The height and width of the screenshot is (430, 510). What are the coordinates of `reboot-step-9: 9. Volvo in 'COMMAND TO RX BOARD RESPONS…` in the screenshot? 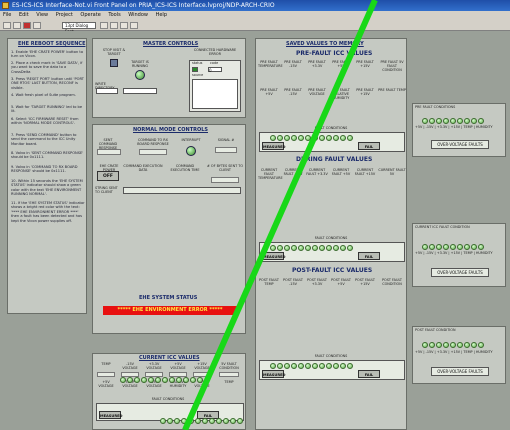 It's located at (44, 169).